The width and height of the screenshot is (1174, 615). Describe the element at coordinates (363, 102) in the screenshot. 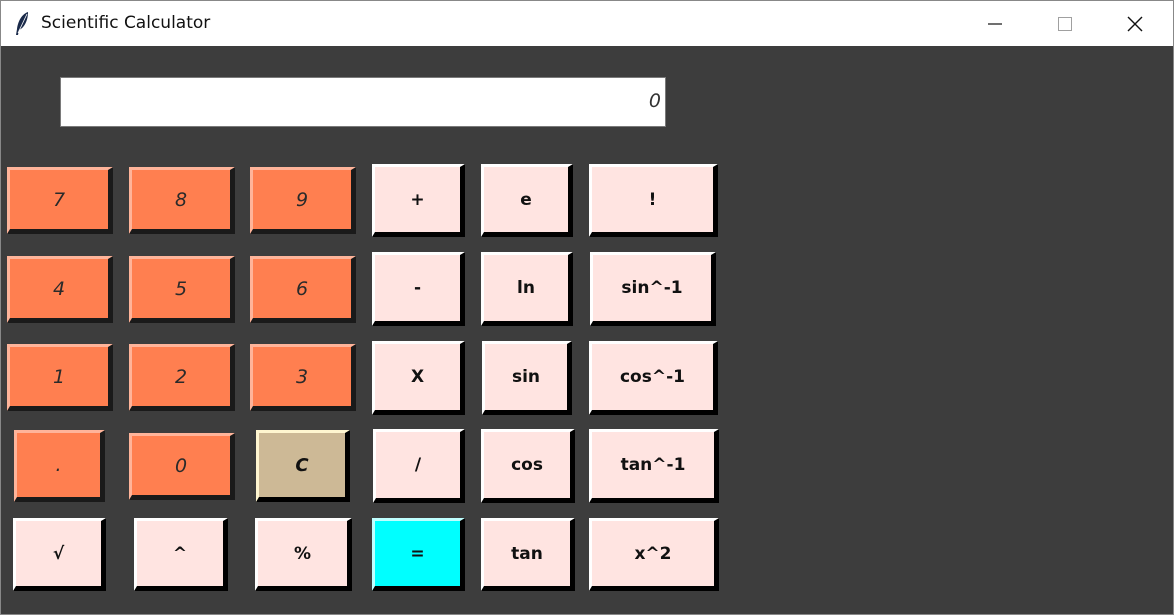

I see `display-field: 0` at that location.